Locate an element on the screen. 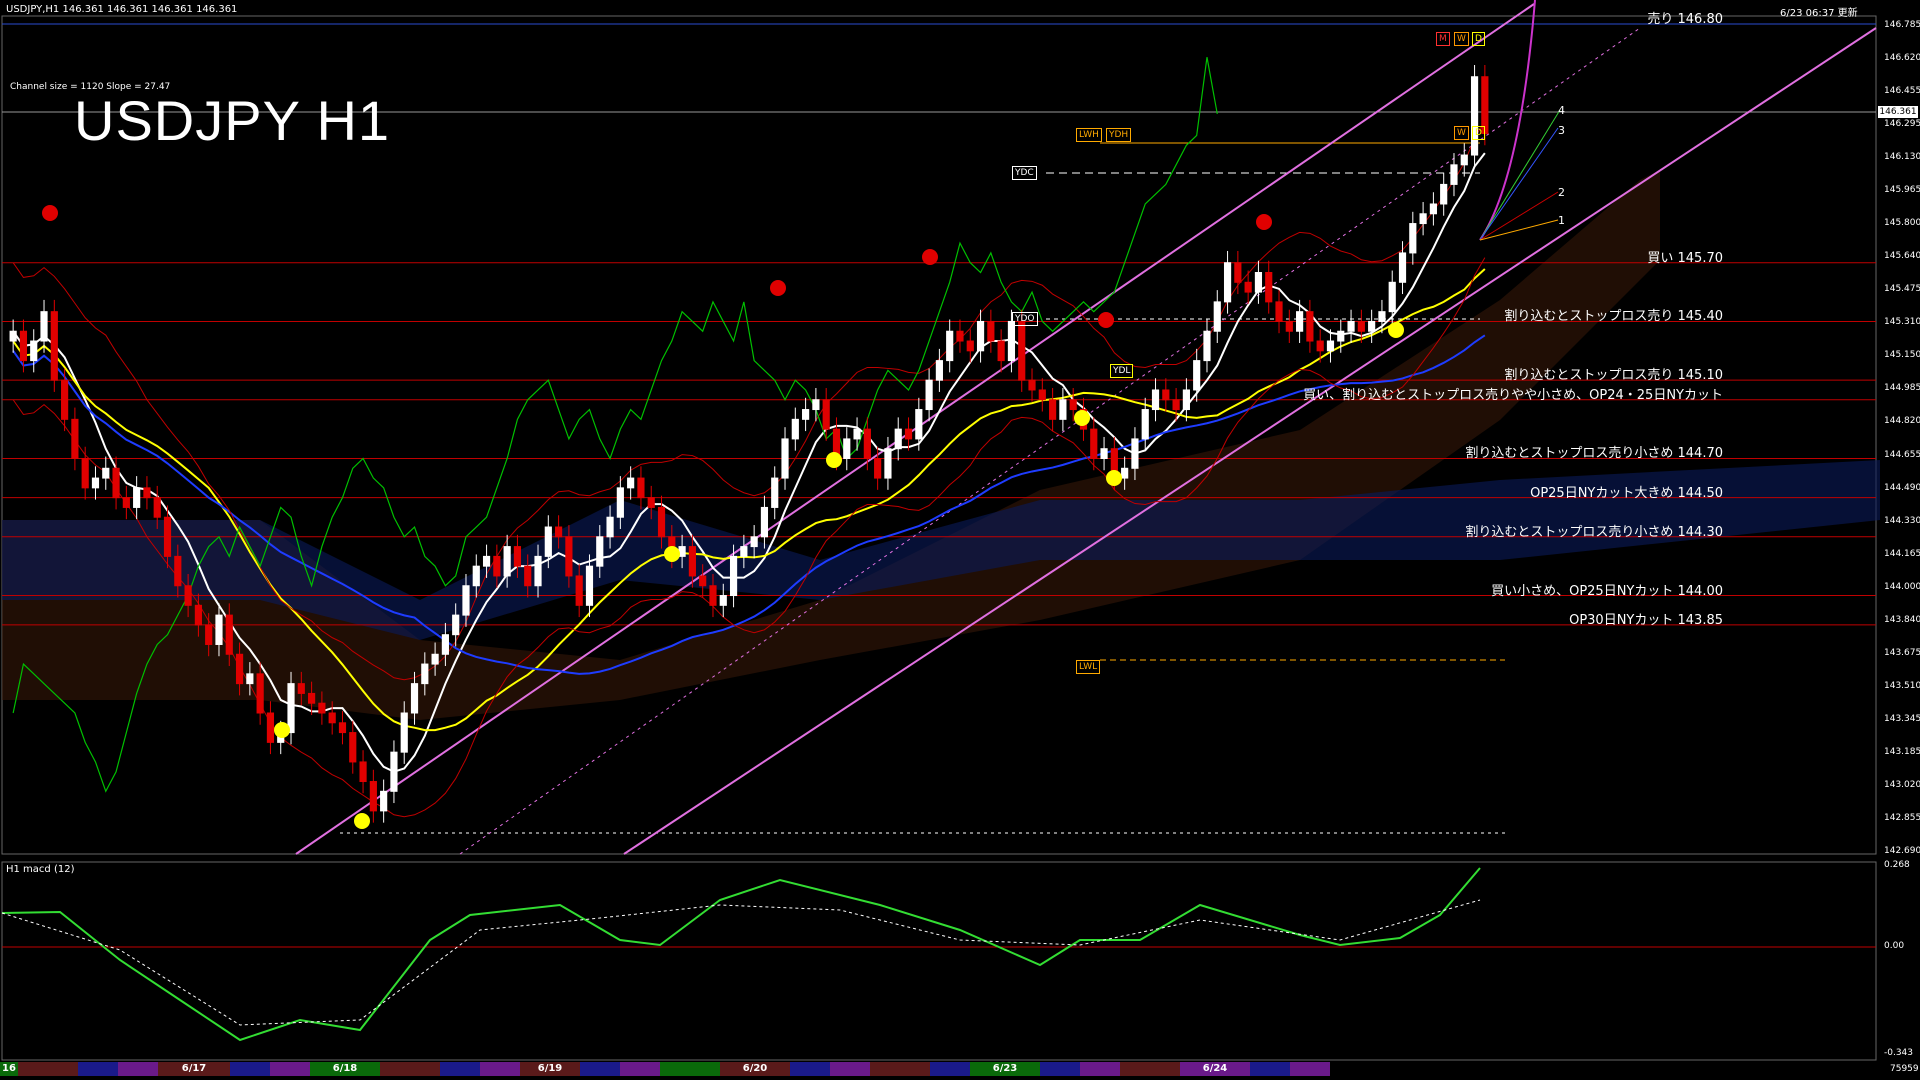 Image resolution: width=1920 pixels, height=1080 pixels. ydh-tag: YDH is located at coordinates (1119, 135).